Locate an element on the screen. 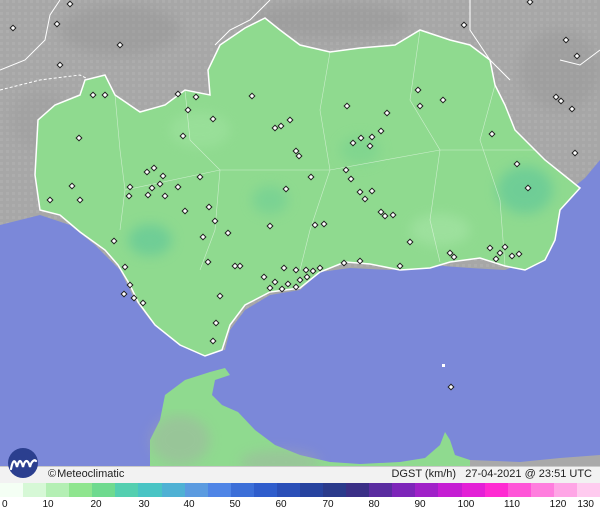 The height and width of the screenshot is (517, 600). scale-tick-label: 90 is located at coordinates (420, 504).